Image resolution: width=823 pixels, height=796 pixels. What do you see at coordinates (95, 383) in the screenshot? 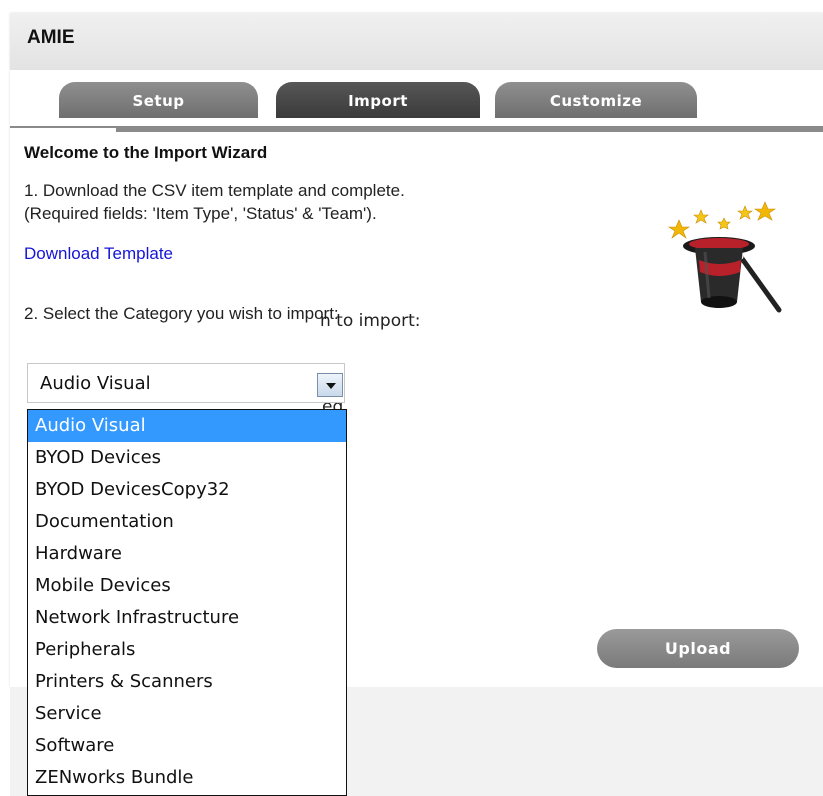
I see `category-select-value: Audio Visual` at bounding box center [95, 383].